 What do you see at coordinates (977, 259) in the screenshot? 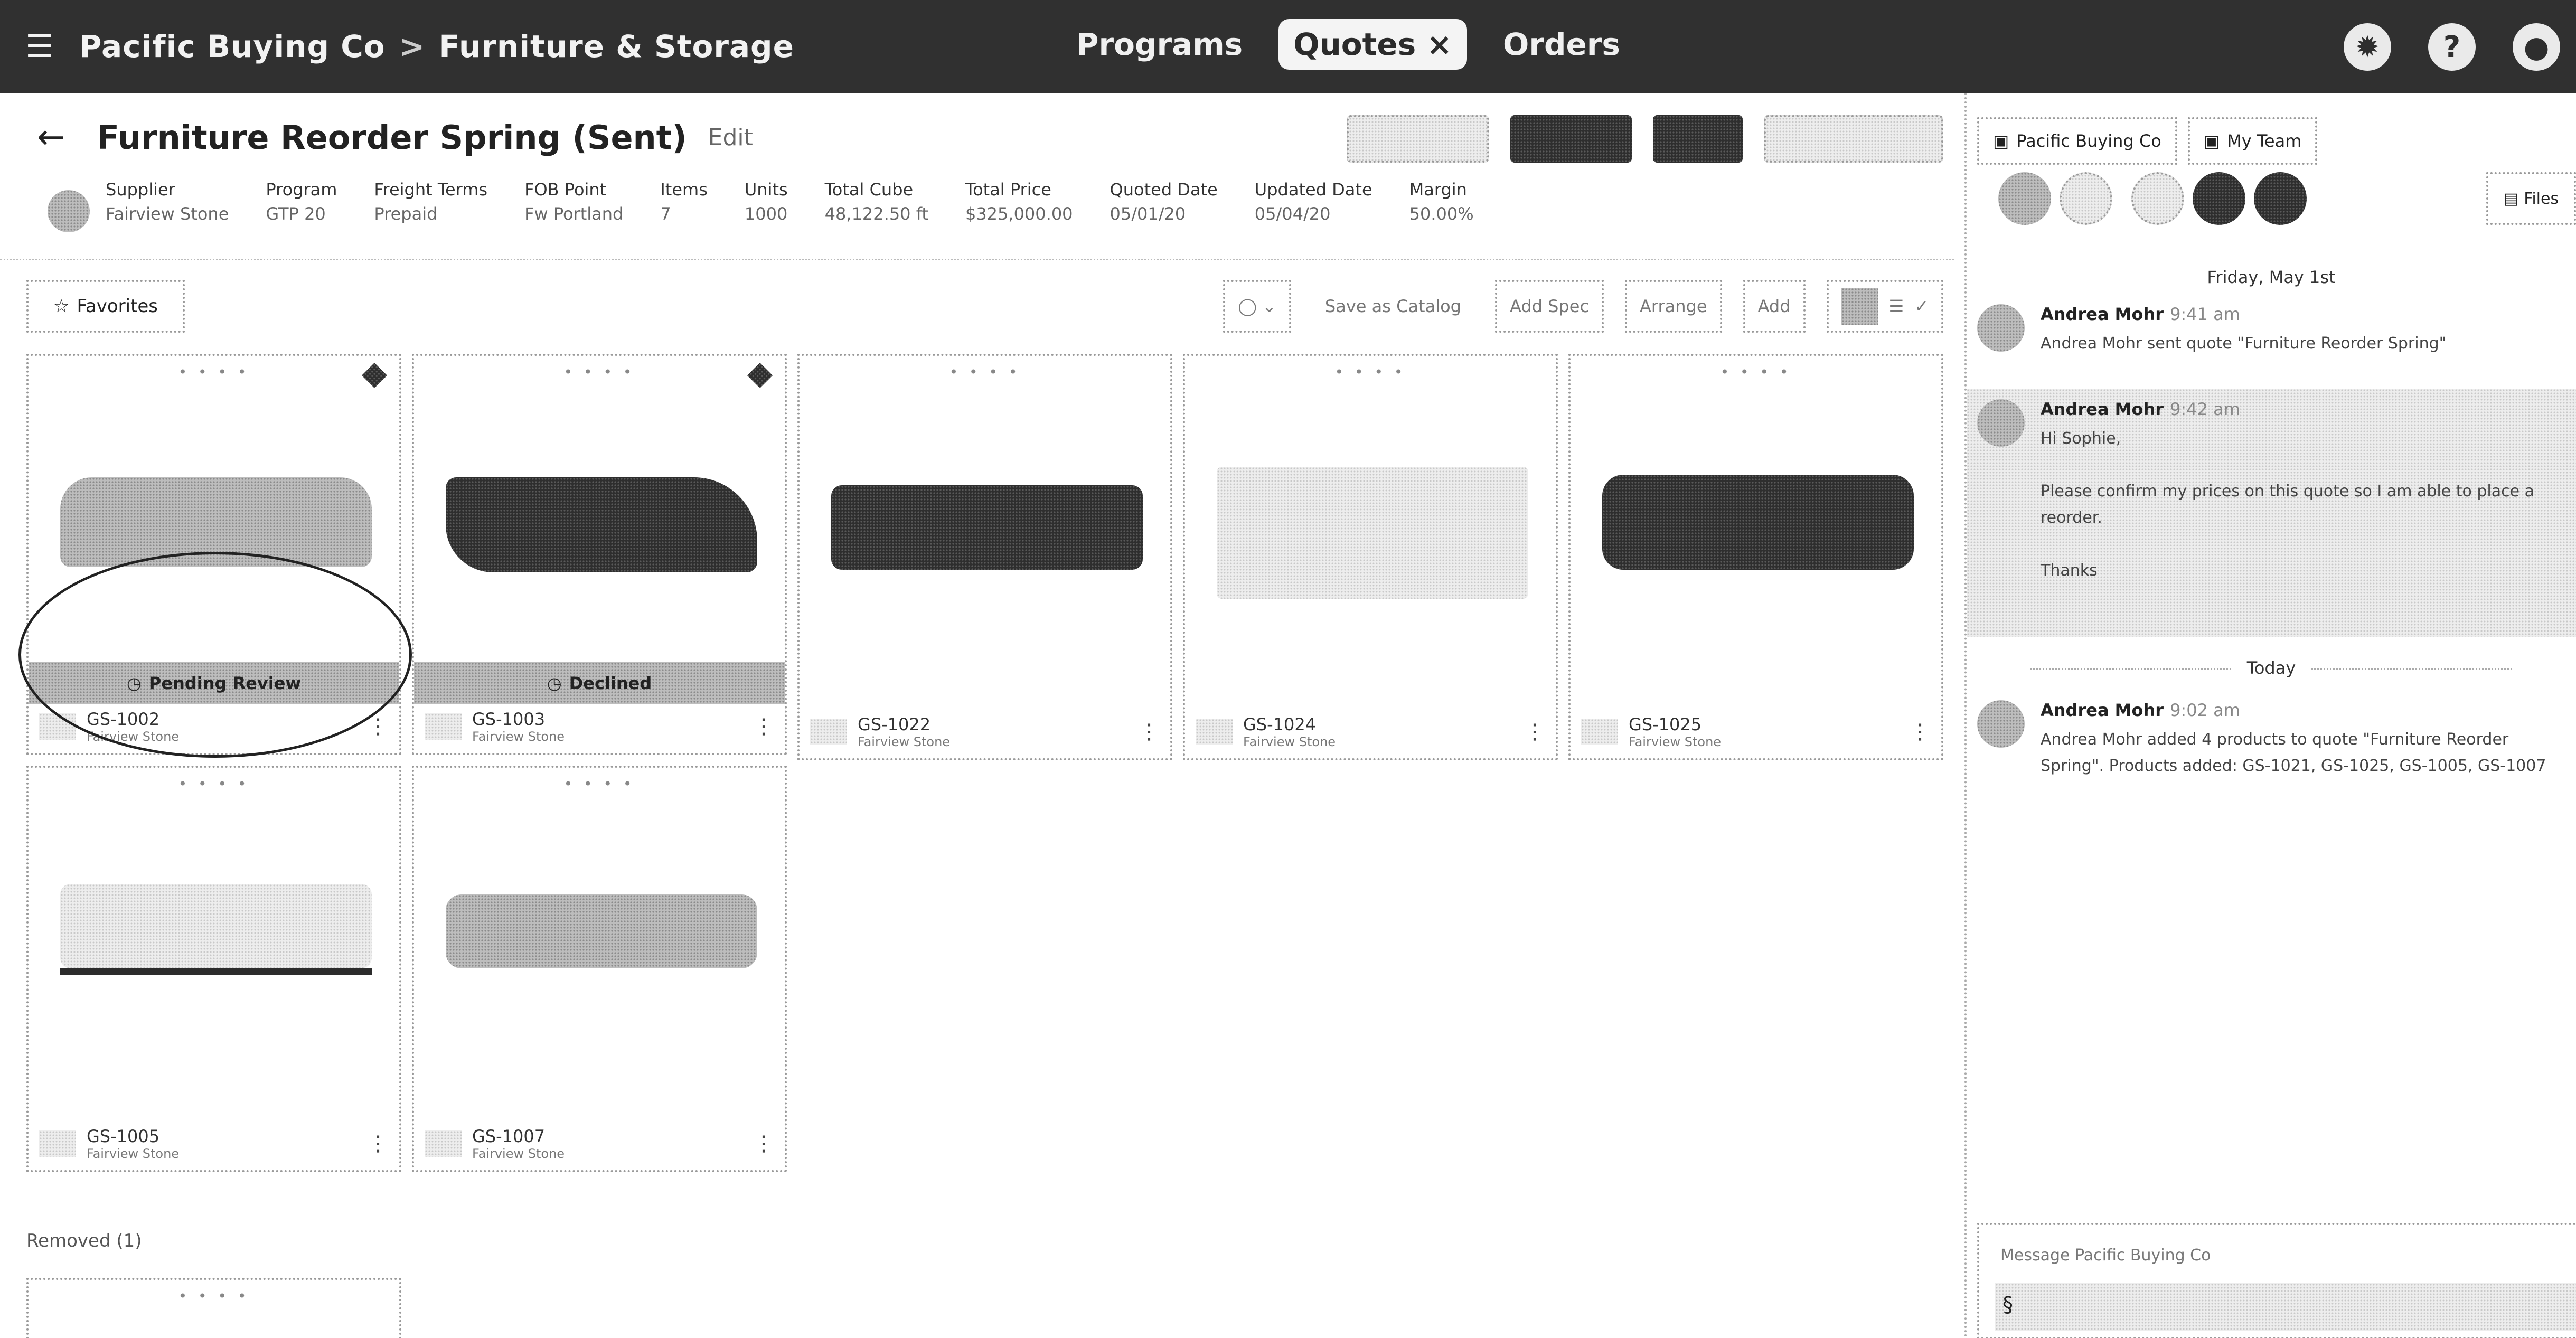
I see `divider` at bounding box center [977, 259].